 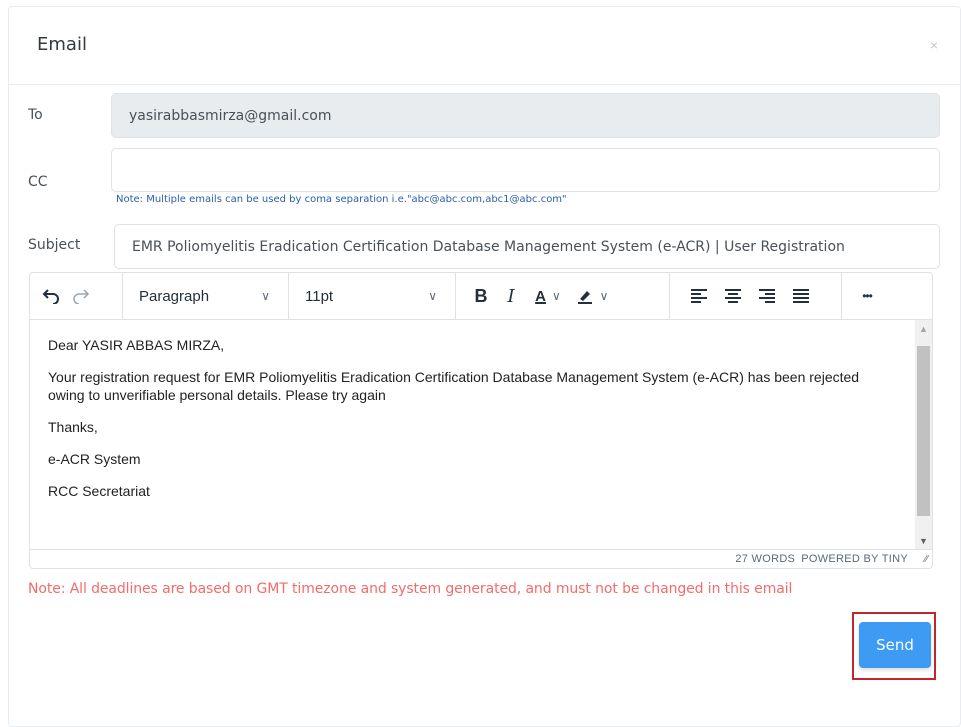 What do you see at coordinates (923, 329) in the screenshot?
I see `scroll-up-icon: ▲` at bounding box center [923, 329].